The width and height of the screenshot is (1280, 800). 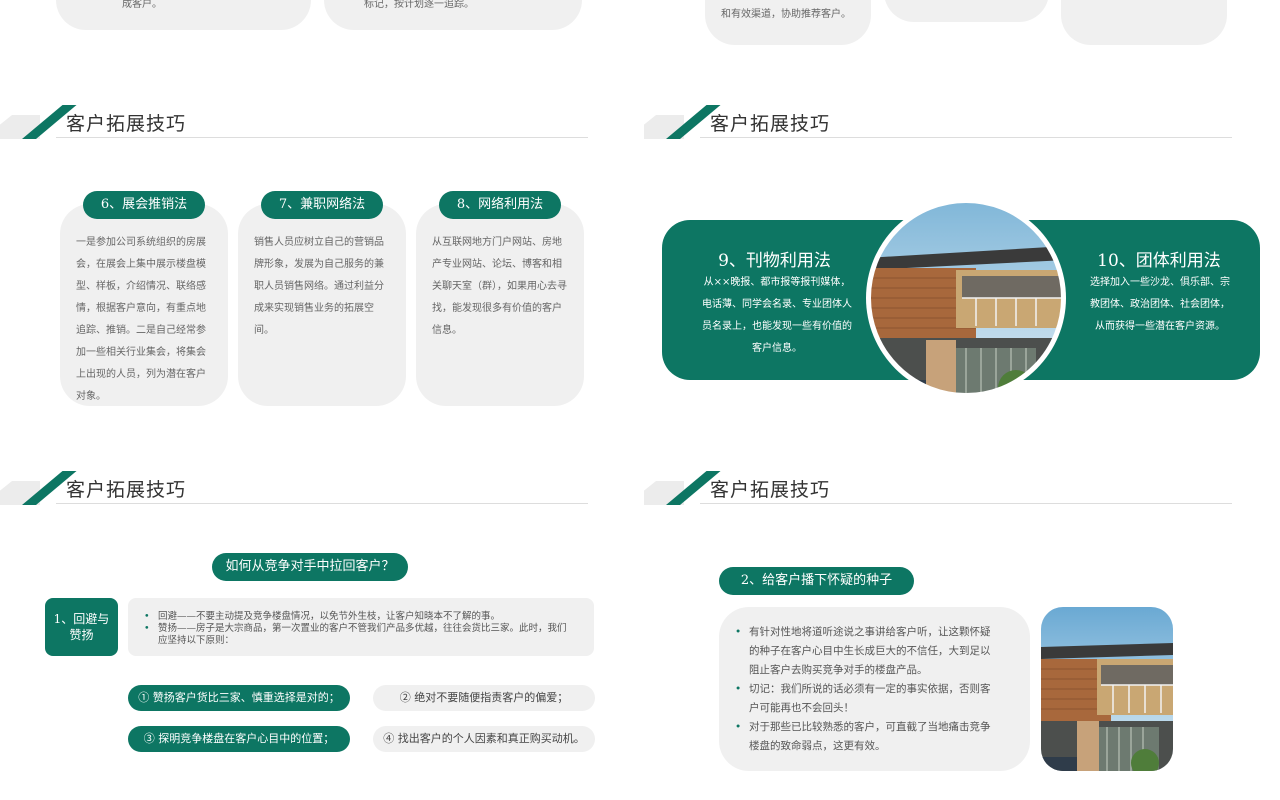 What do you see at coordinates (359, 617) in the screenshot?
I see `list-item: 回避——不要主动提及竞争楼盘情况，以免节外生枝，让客户知晓本不了解的事。` at bounding box center [359, 617].